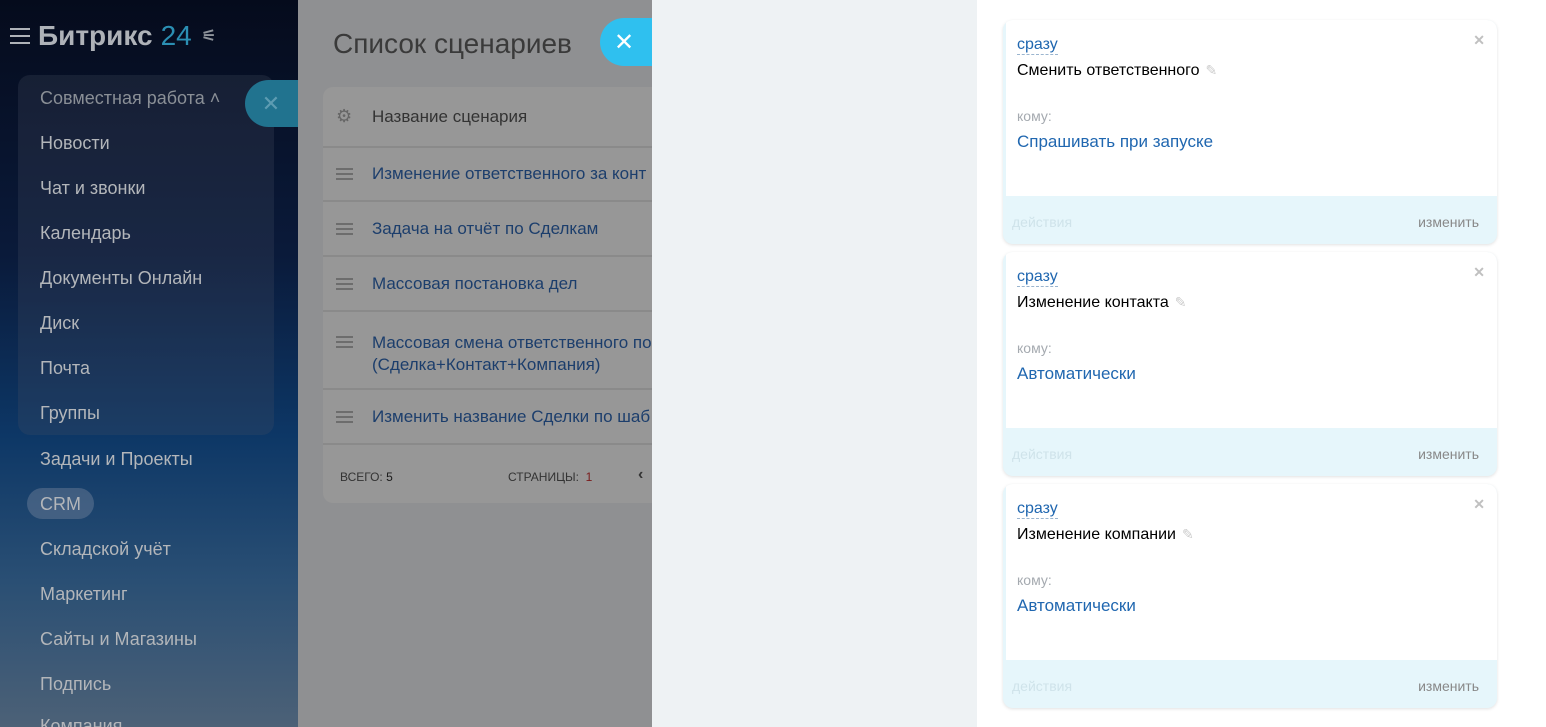 This screenshot has height=727, width=1546. Describe the element at coordinates (1115, 142) in the screenshot. I see `recipient-link: Спрашивать при запуске` at that location.